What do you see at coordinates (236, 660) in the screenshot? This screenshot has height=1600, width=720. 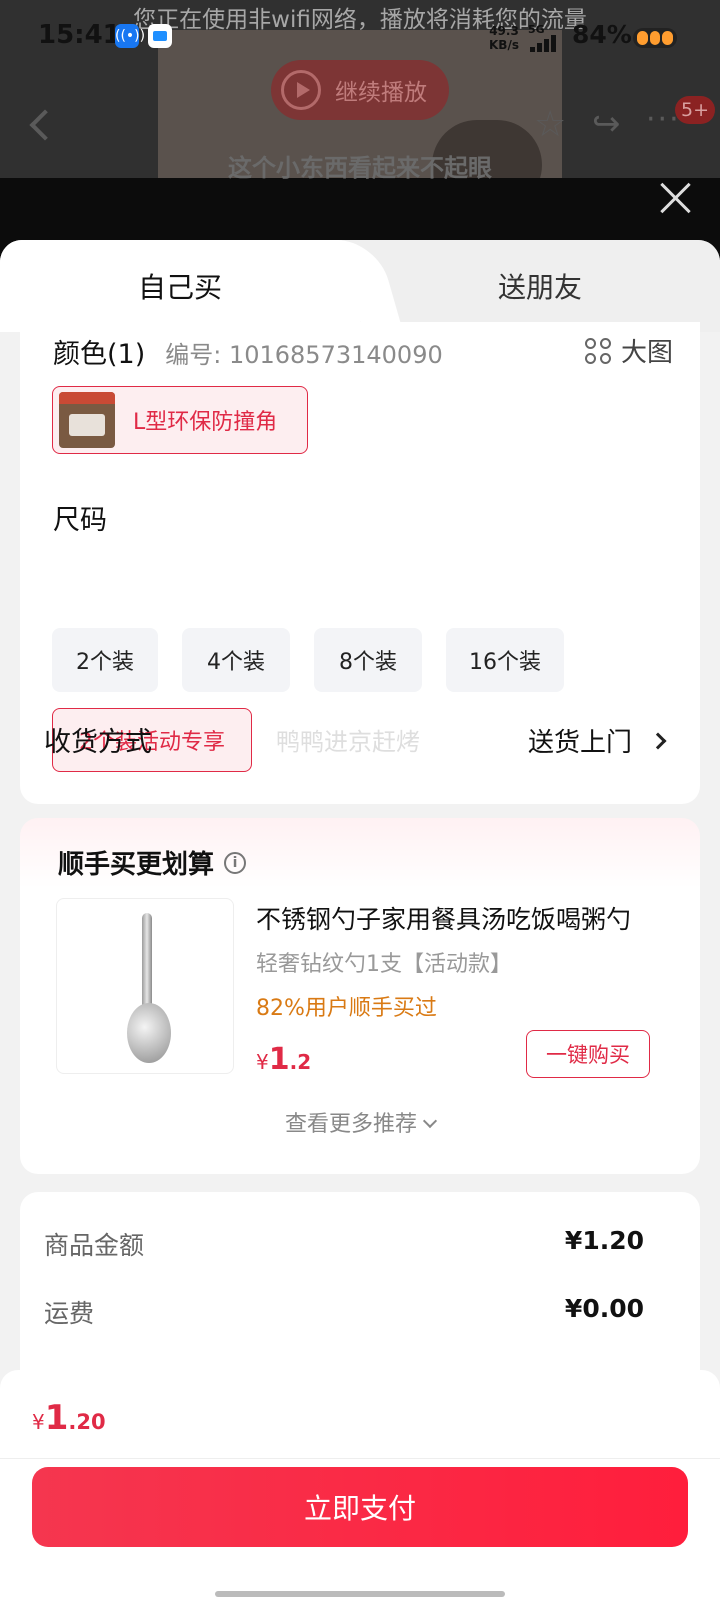 I see `size-option: 4个装` at bounding box center [236, 660].